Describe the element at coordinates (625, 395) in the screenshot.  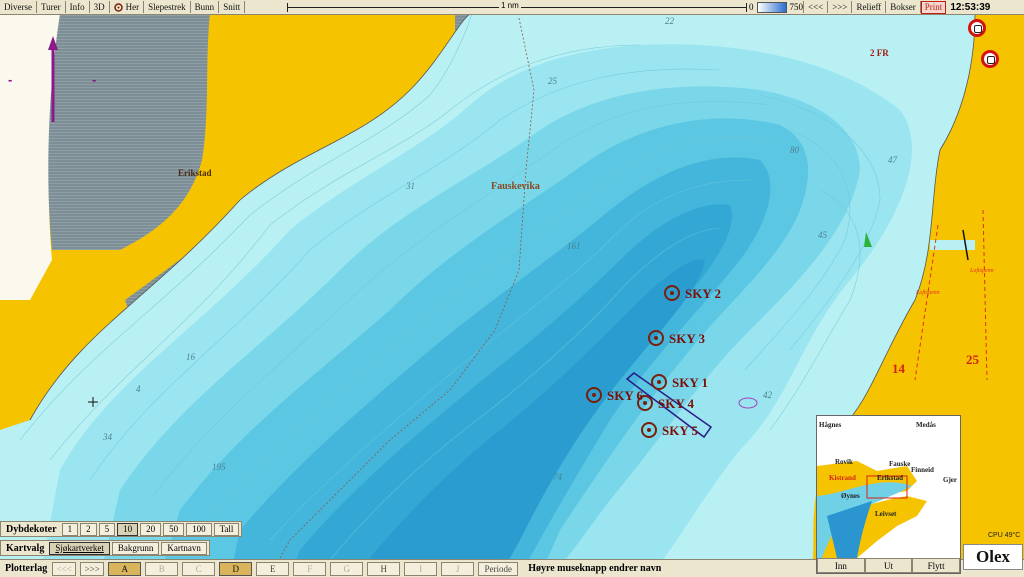
I see `sky-6-label: SKY 6` at that location.